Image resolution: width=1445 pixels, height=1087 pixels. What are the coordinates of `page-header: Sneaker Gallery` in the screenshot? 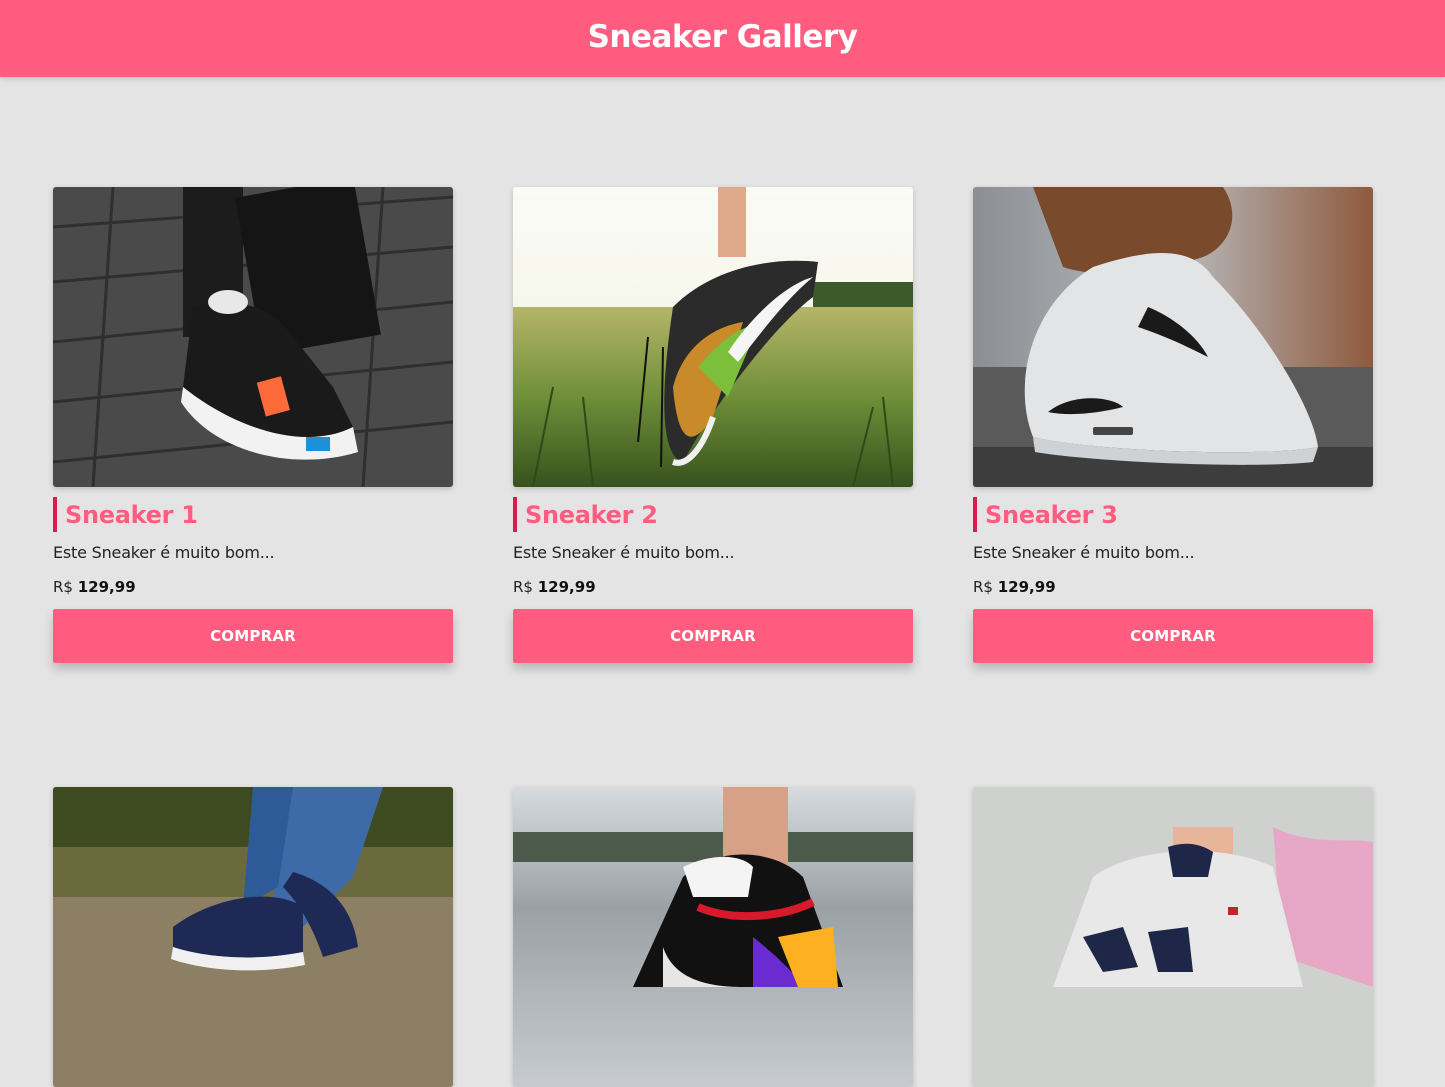 It's located at (722, 38).